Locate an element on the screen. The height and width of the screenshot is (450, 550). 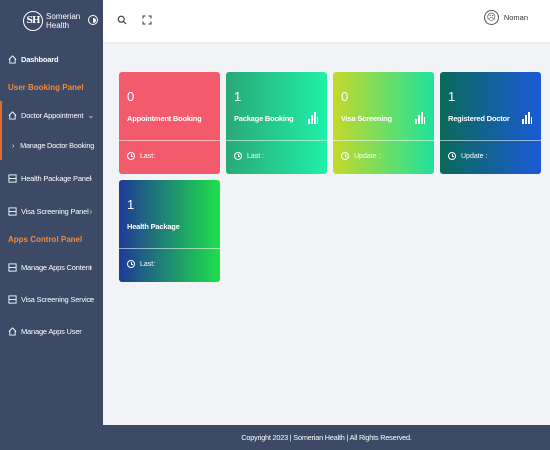
card-label: Visa Screening is located at coordinates (366, 118).